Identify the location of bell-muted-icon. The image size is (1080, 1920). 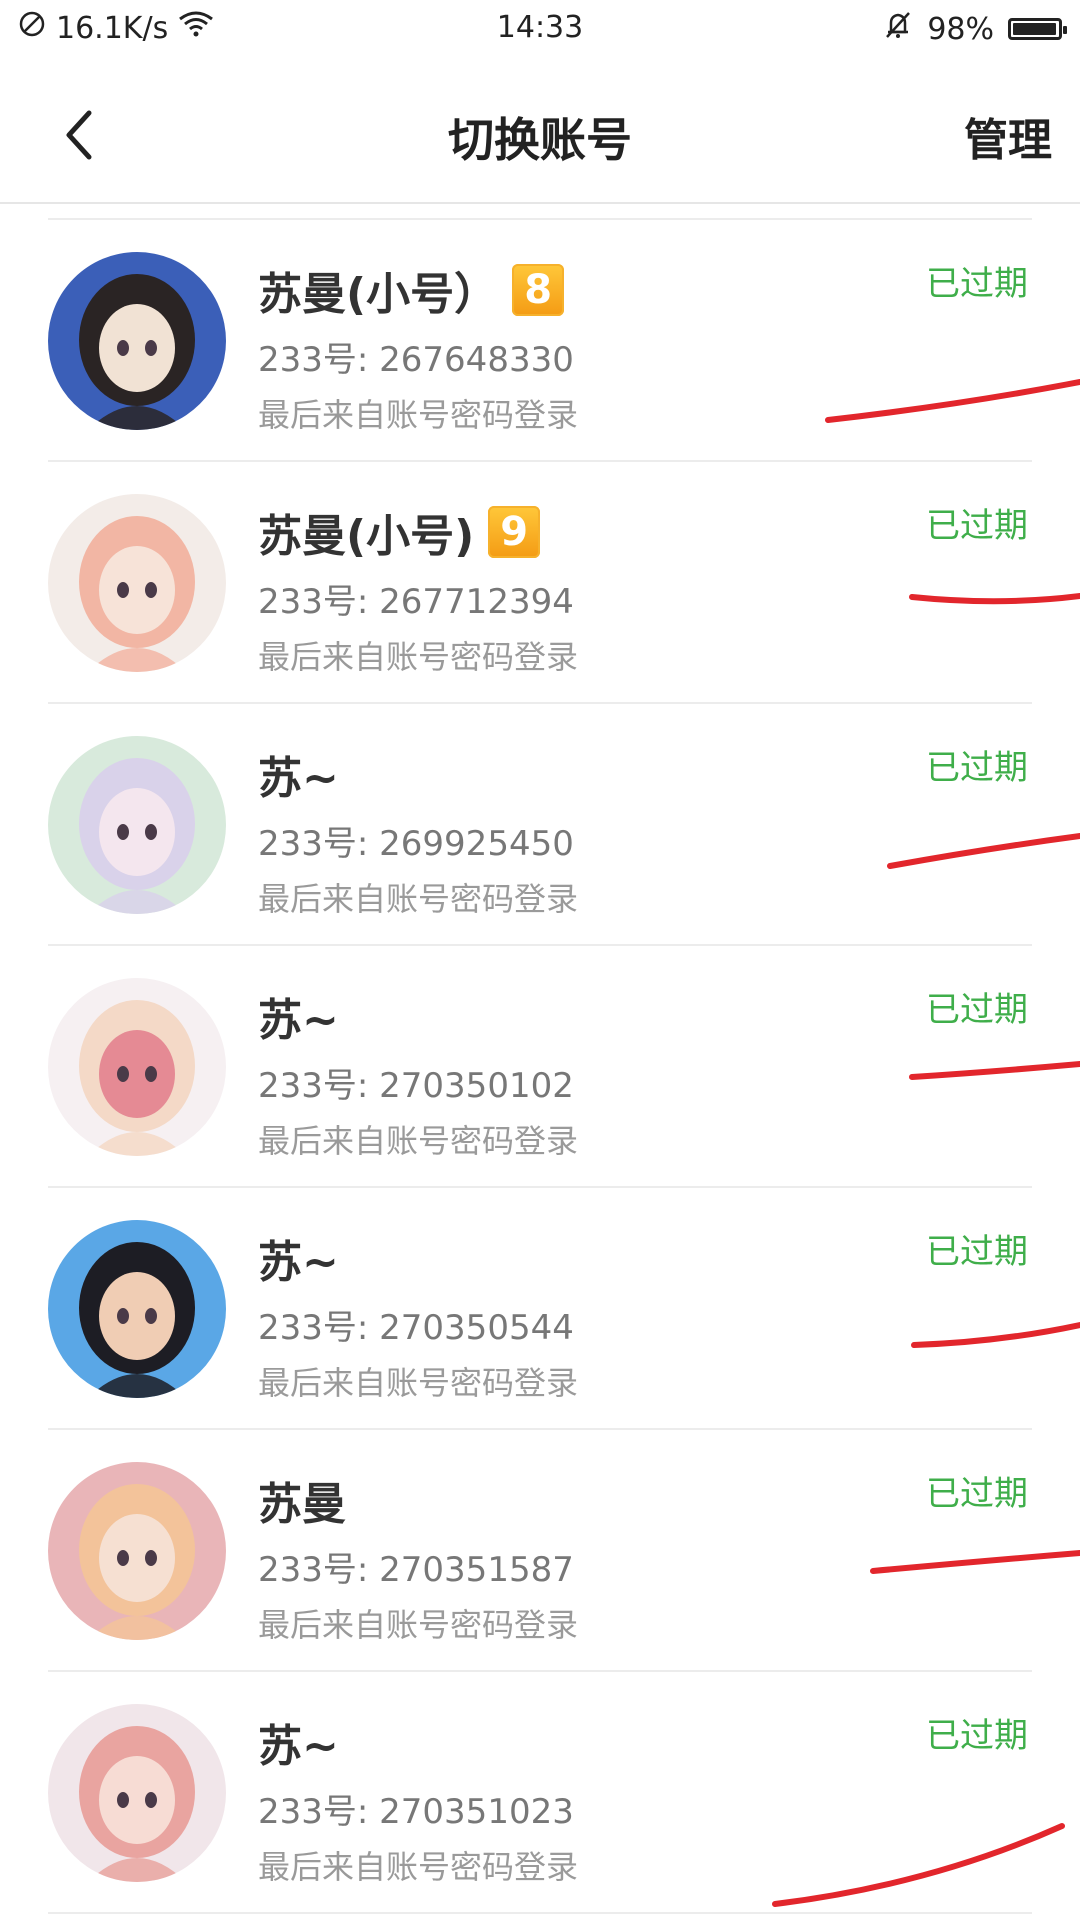
(898, 29).